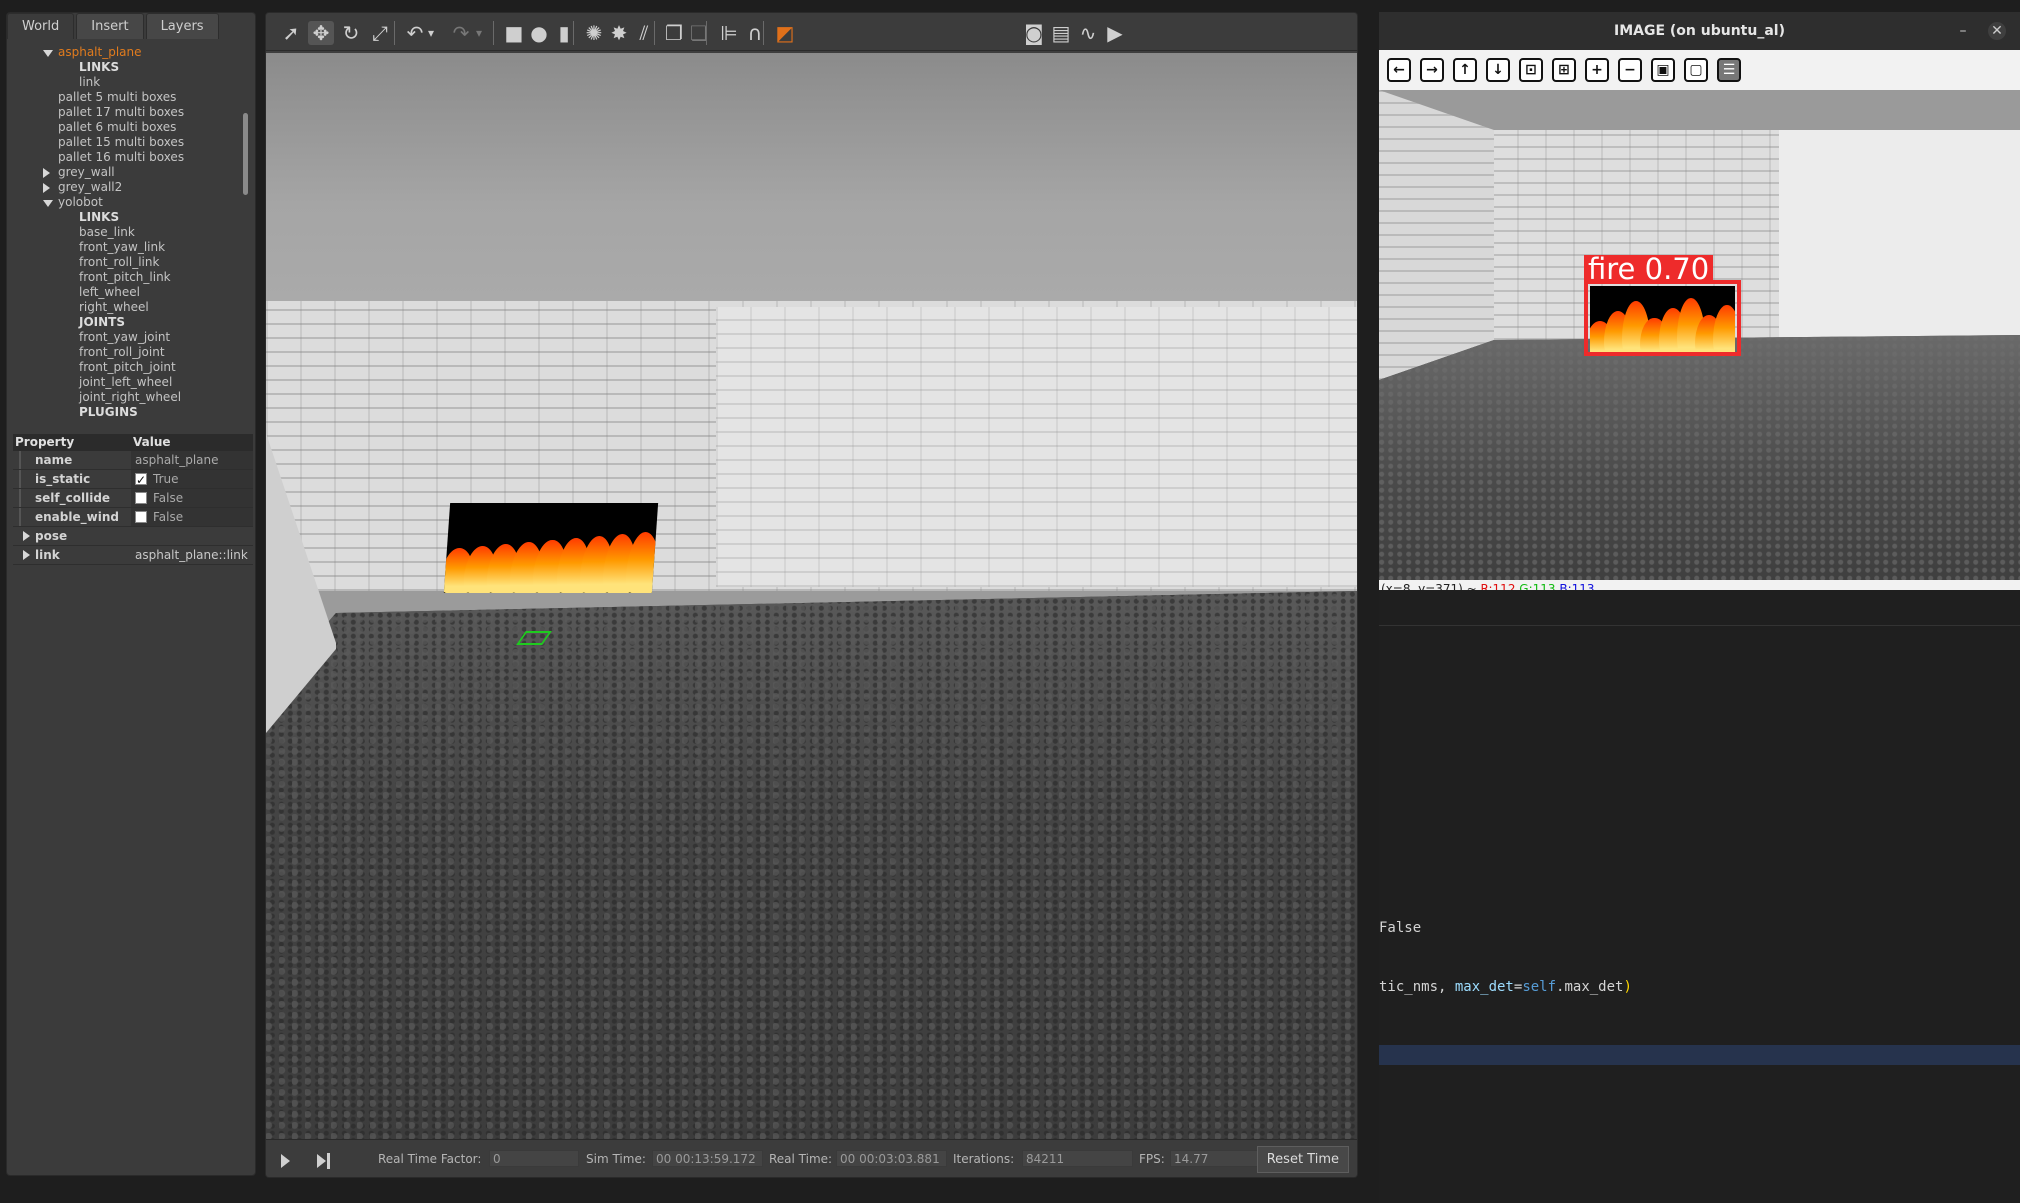 Image resolution: width=2020 pixels, height=1203 pixels. I want to click on zoom-in-icon: +, so click(1597, 70).